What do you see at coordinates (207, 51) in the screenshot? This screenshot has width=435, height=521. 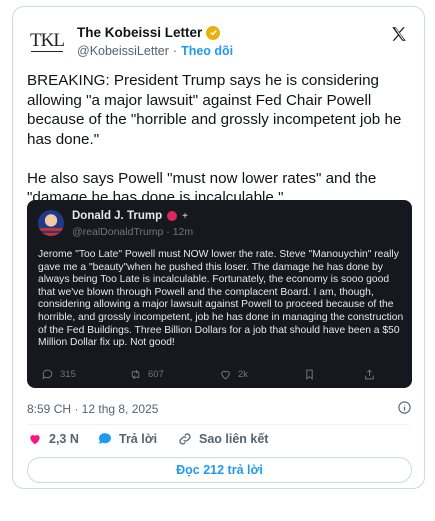 I see `follow-button: Theo dõi` at bounding box center [207, 51].